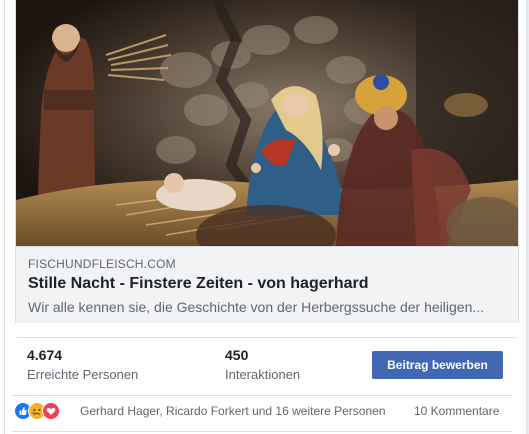 The image size is (529, 434). What do you see at coordinates (83, 374) in the screenshot?
I see `reach-label: Erreichte Personen` at bounding box center [83, 374].